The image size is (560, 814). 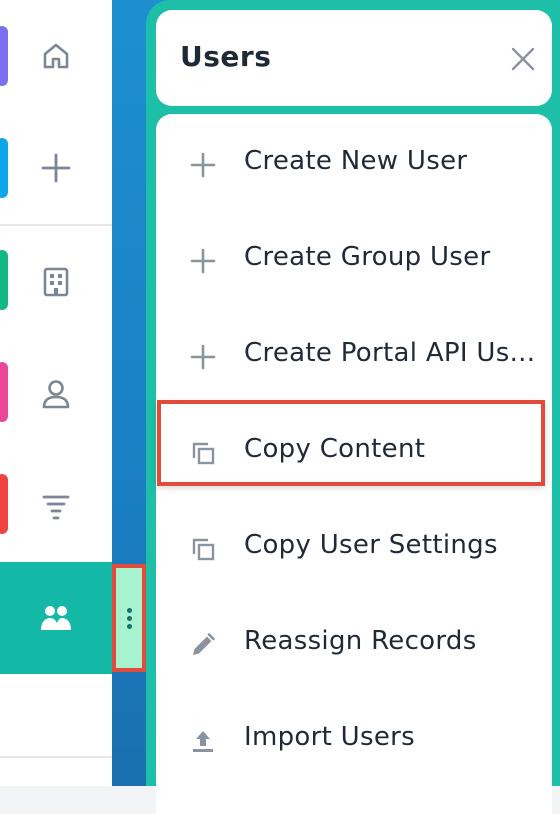 What do you see at coordinates (354, 58) in the screenshot?
I see `panel-header: Users` at bounding box center [354, 58].